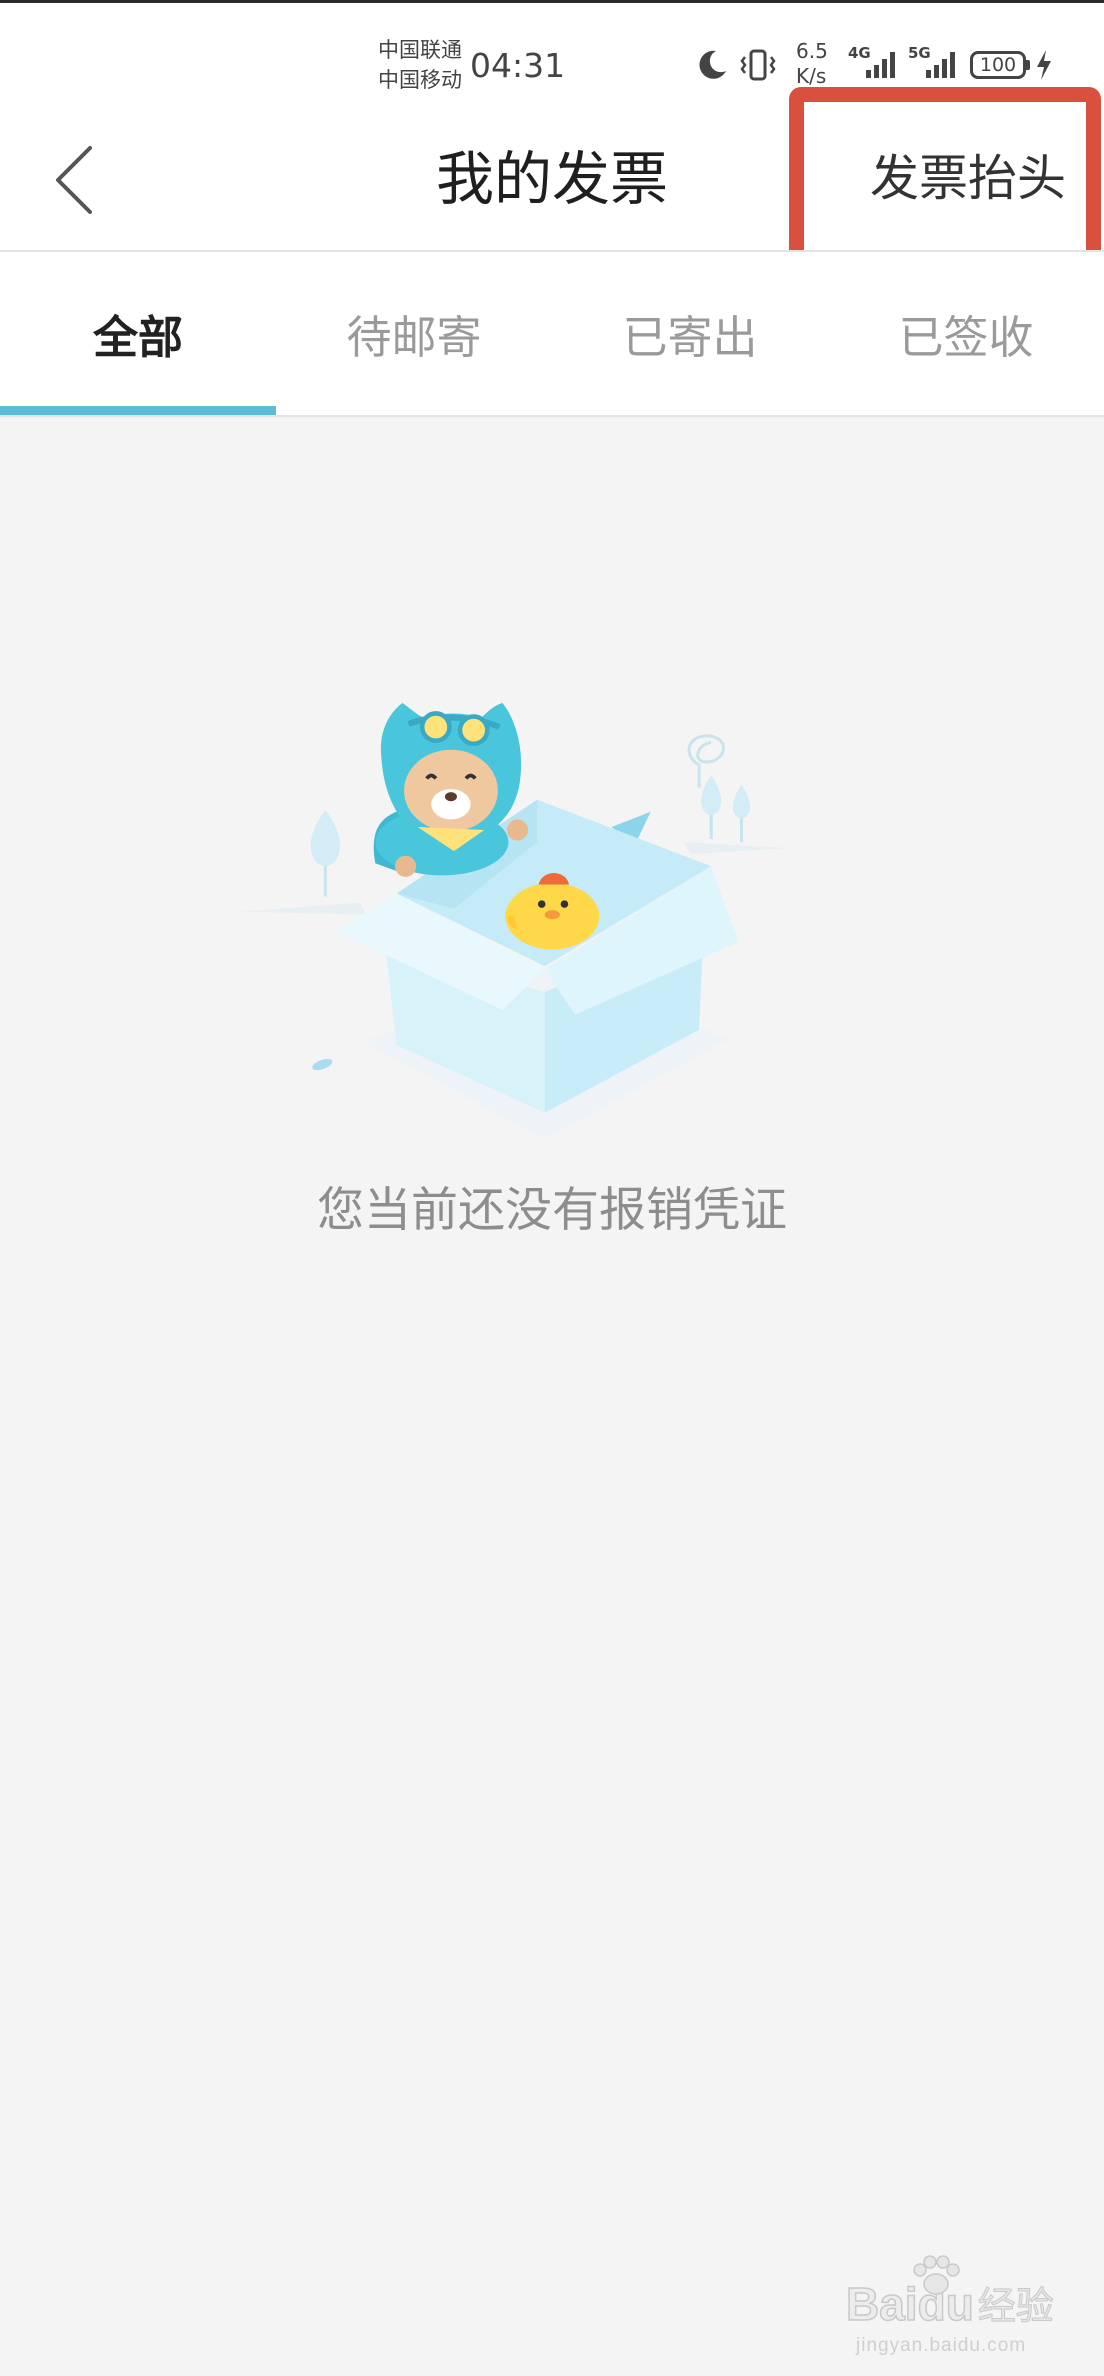  I want to click on tab-label: 待邮寄, so click(414, 337).